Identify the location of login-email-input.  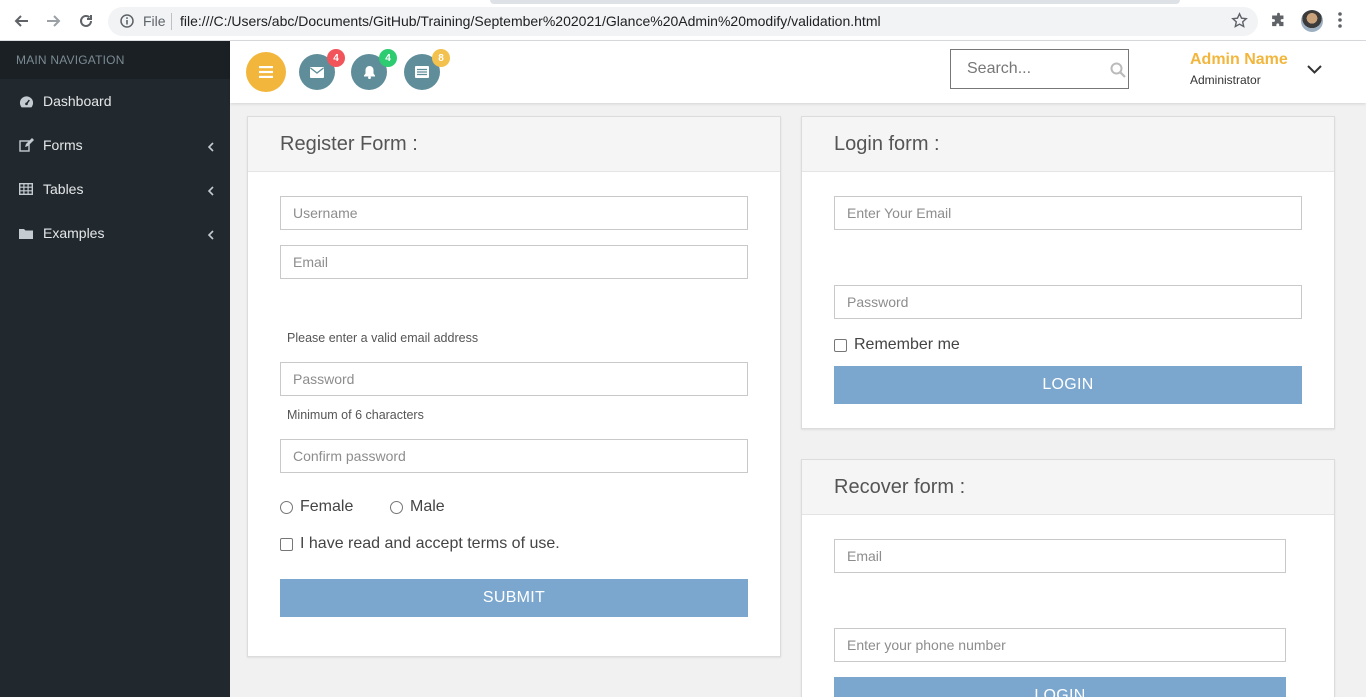
(1068, 213).